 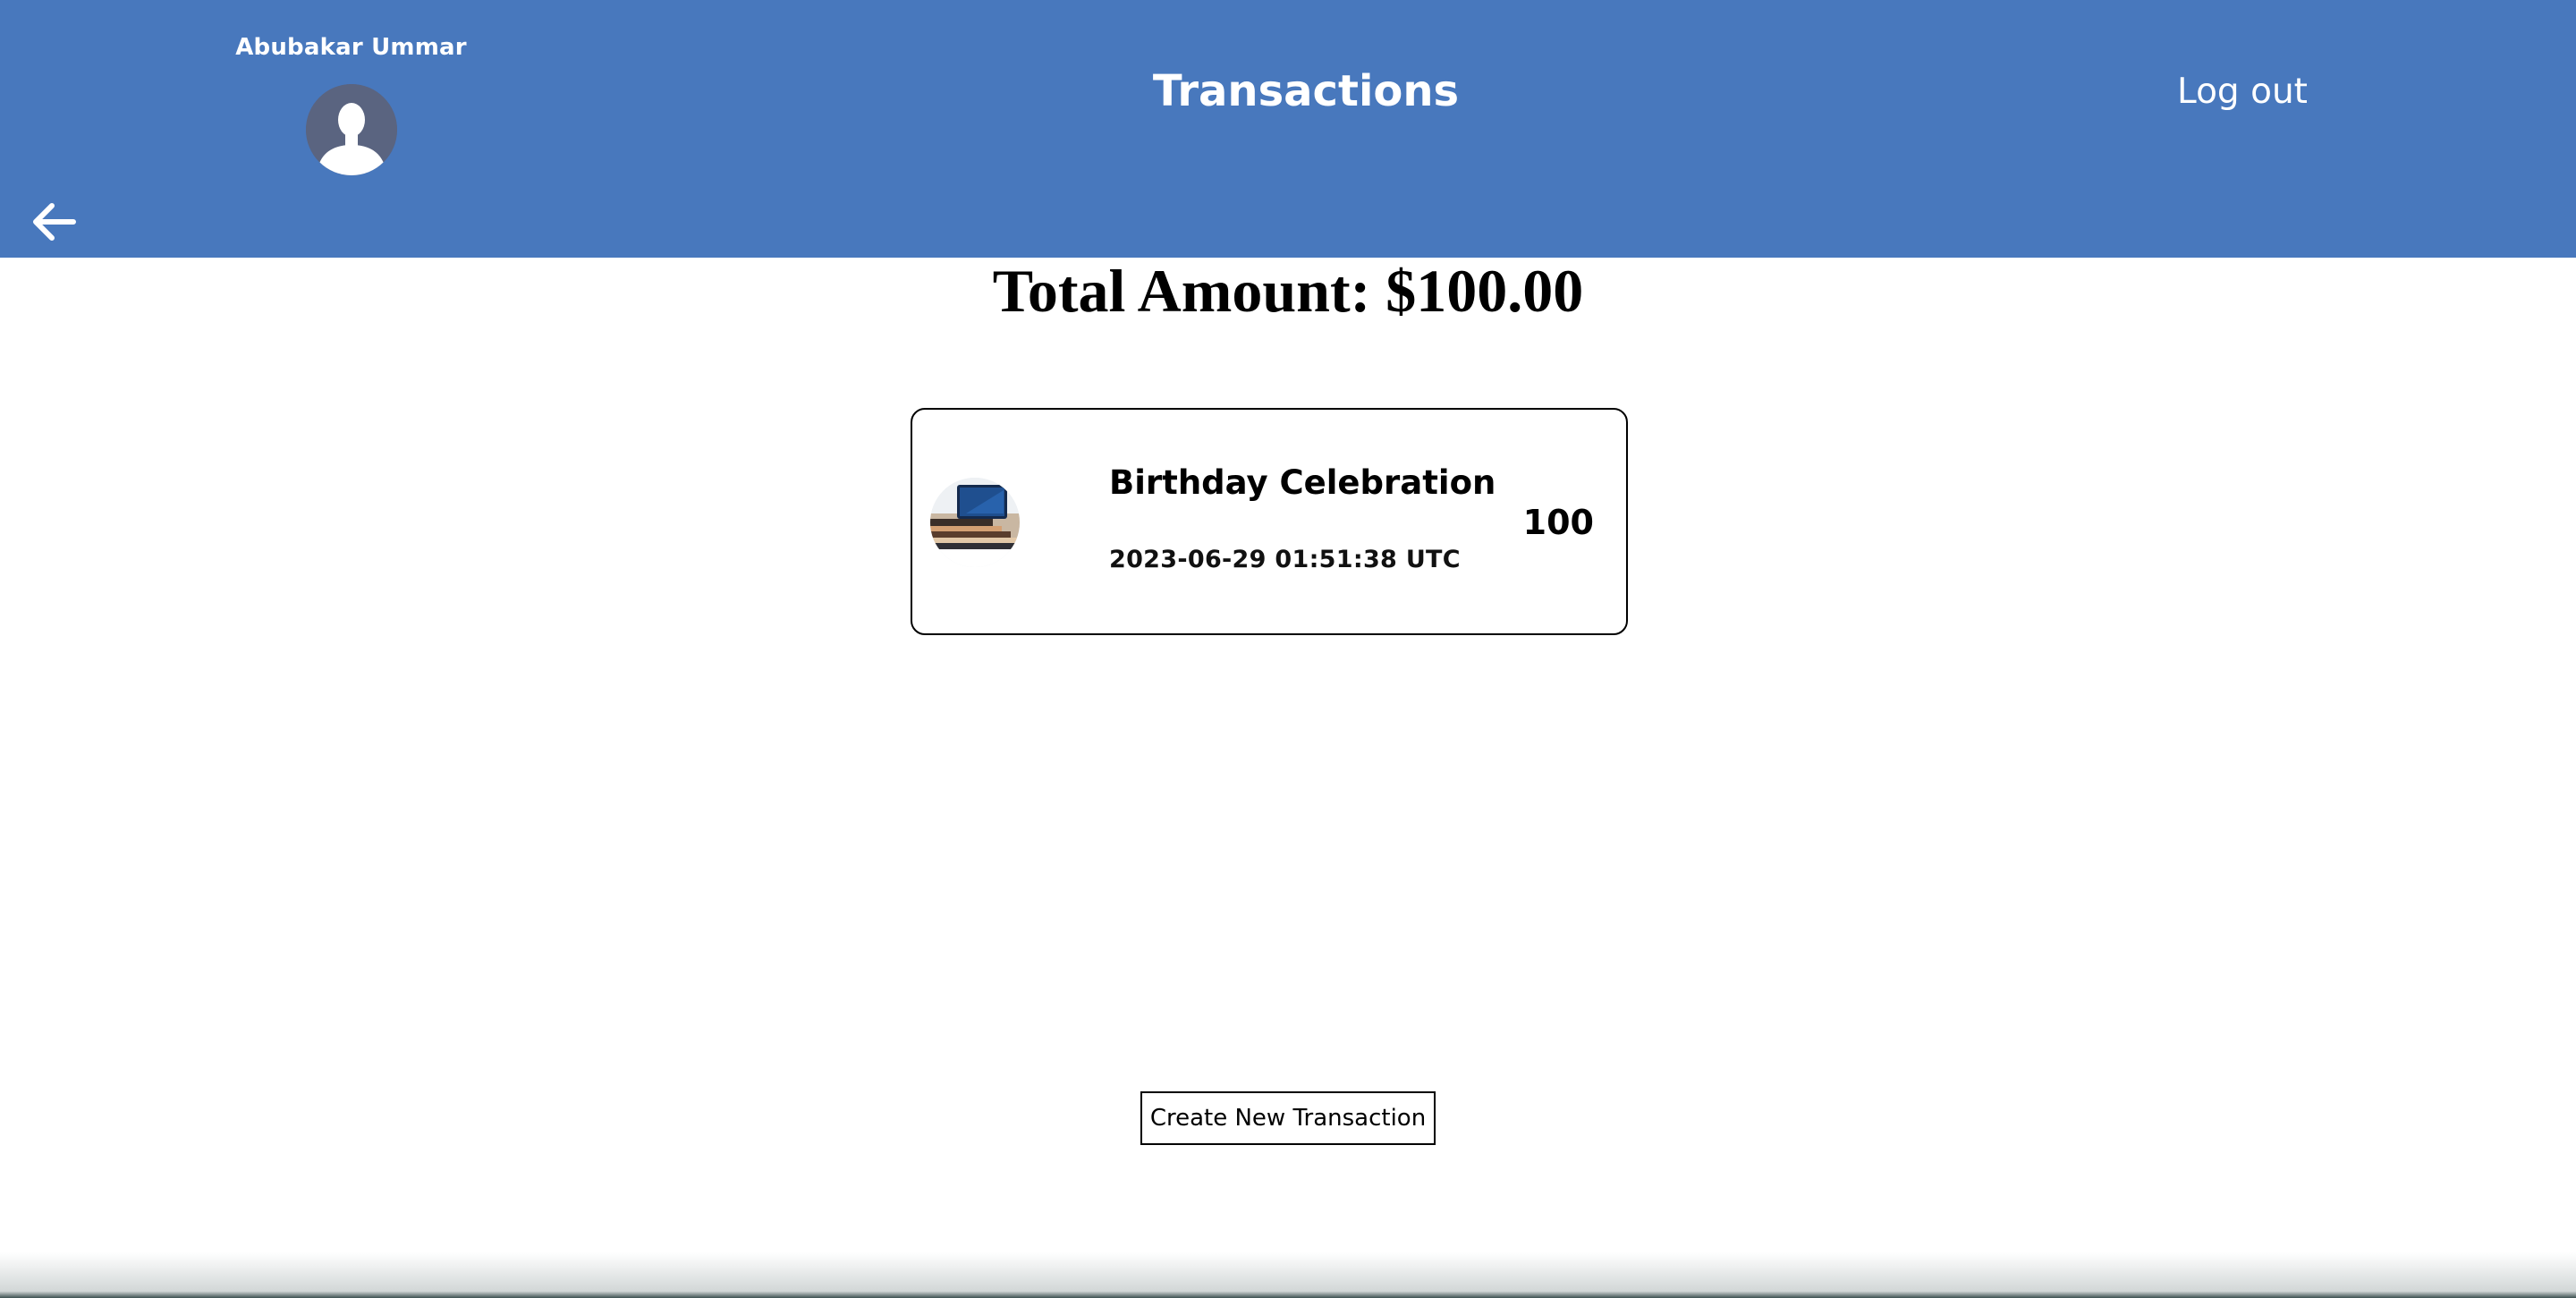 What do you see at coordinates (1558, 523) in the screenshot?
I see `transaction-amount: 100` at bounding box center [1558, 523].